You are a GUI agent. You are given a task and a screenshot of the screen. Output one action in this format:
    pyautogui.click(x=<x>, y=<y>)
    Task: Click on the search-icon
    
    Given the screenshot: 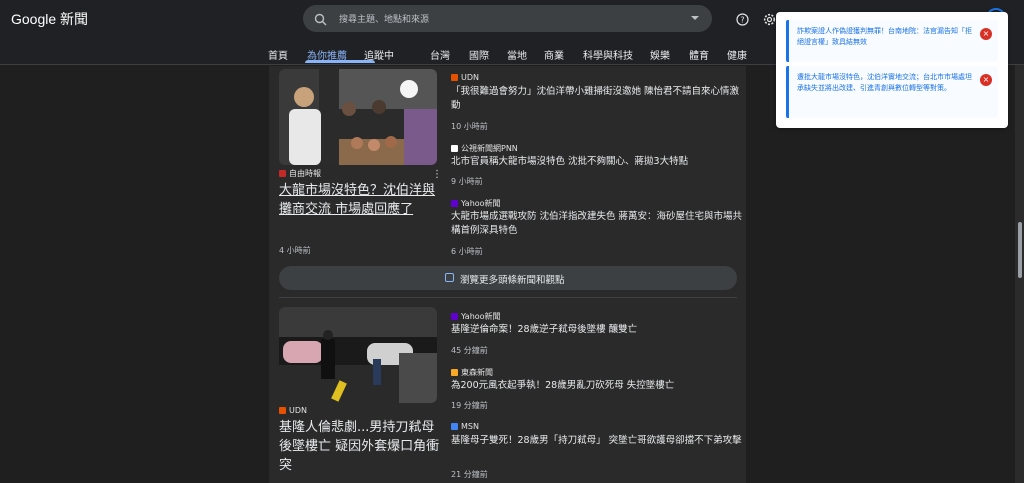 What is the action you would take?
    pyautogui.click(x=320, y=20)
    